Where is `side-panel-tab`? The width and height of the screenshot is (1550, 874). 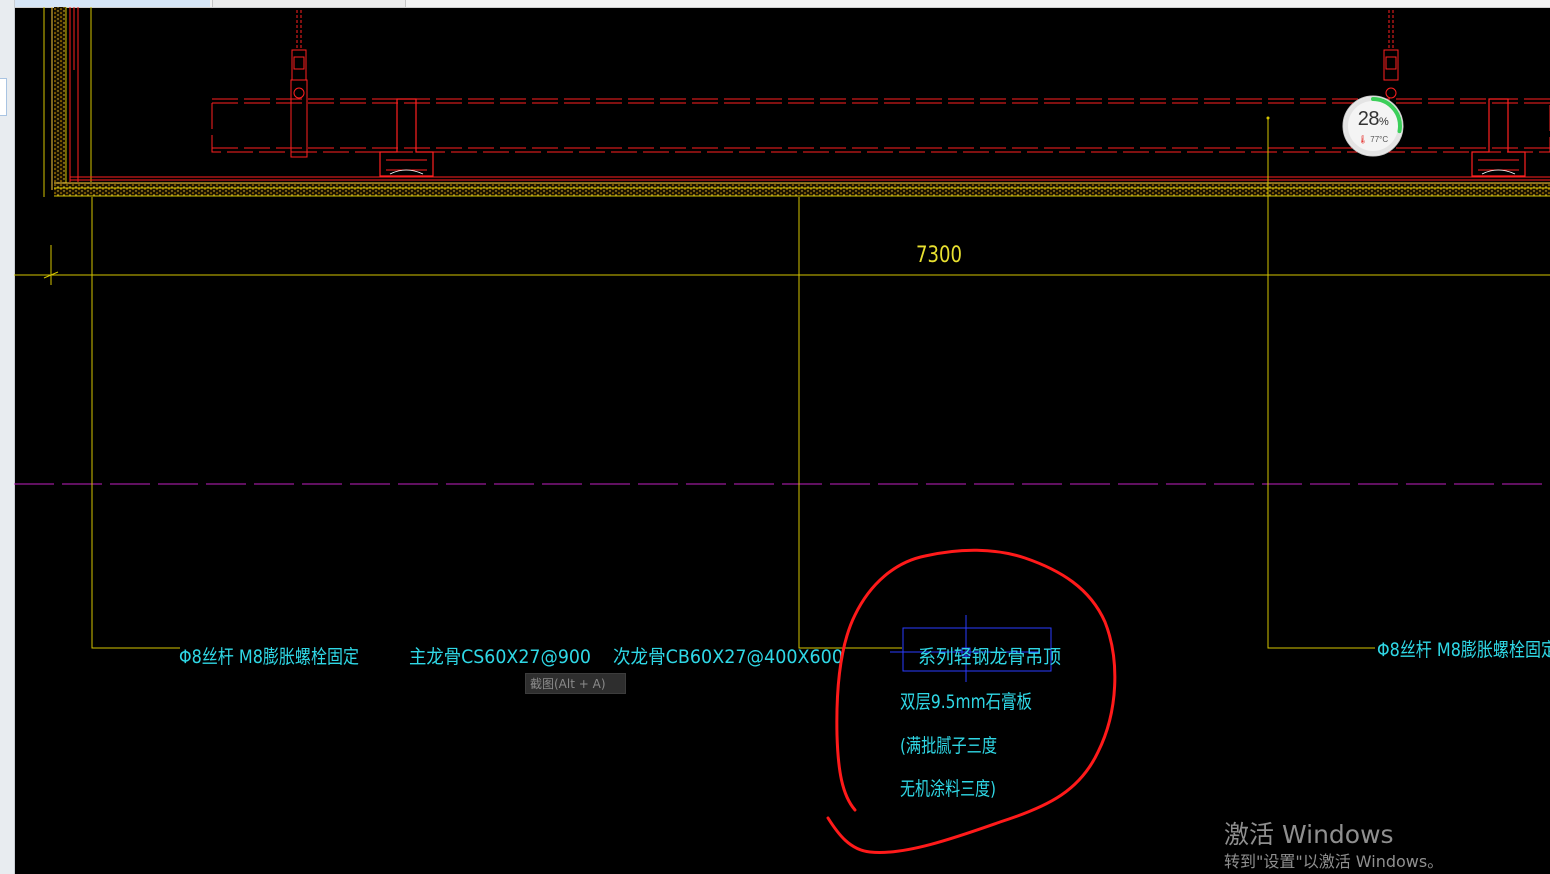 side-panel-tab is located at coordinates (3, 97).